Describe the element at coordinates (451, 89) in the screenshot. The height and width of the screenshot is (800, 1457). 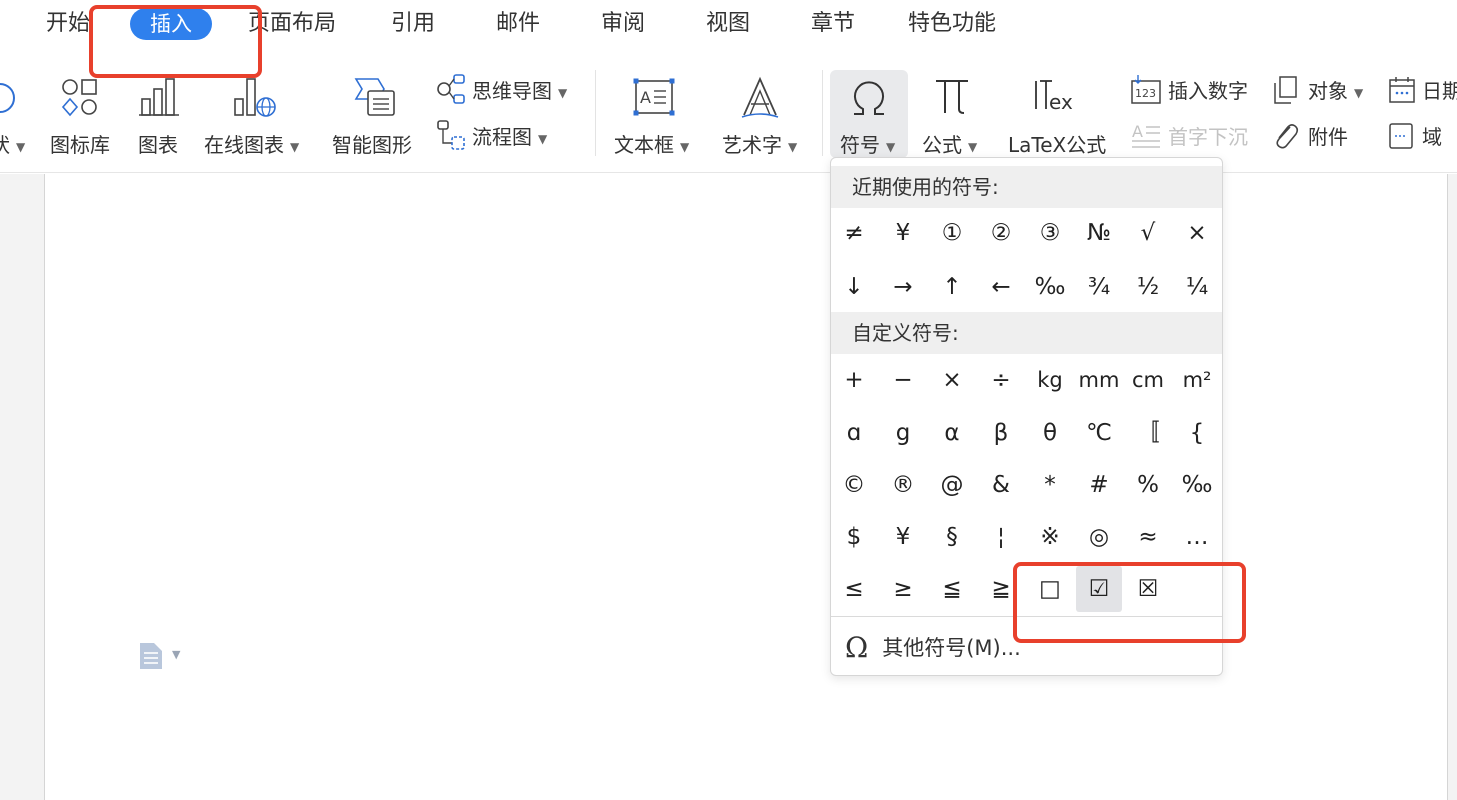
I see `mind-map-icon` at that location.